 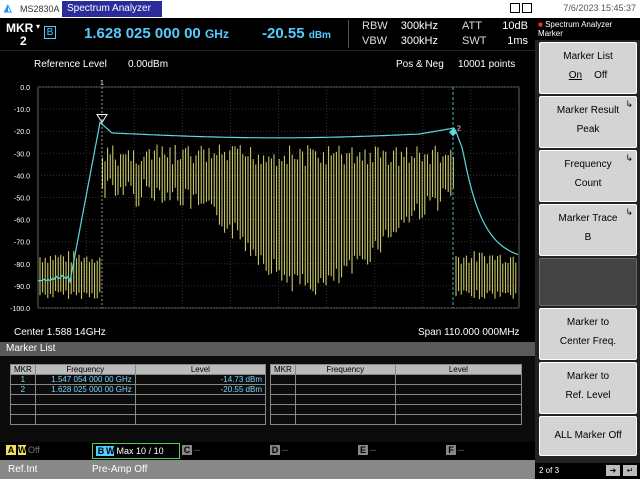 I want to click on marker-2-label: 2, so click(x=459, y=128).